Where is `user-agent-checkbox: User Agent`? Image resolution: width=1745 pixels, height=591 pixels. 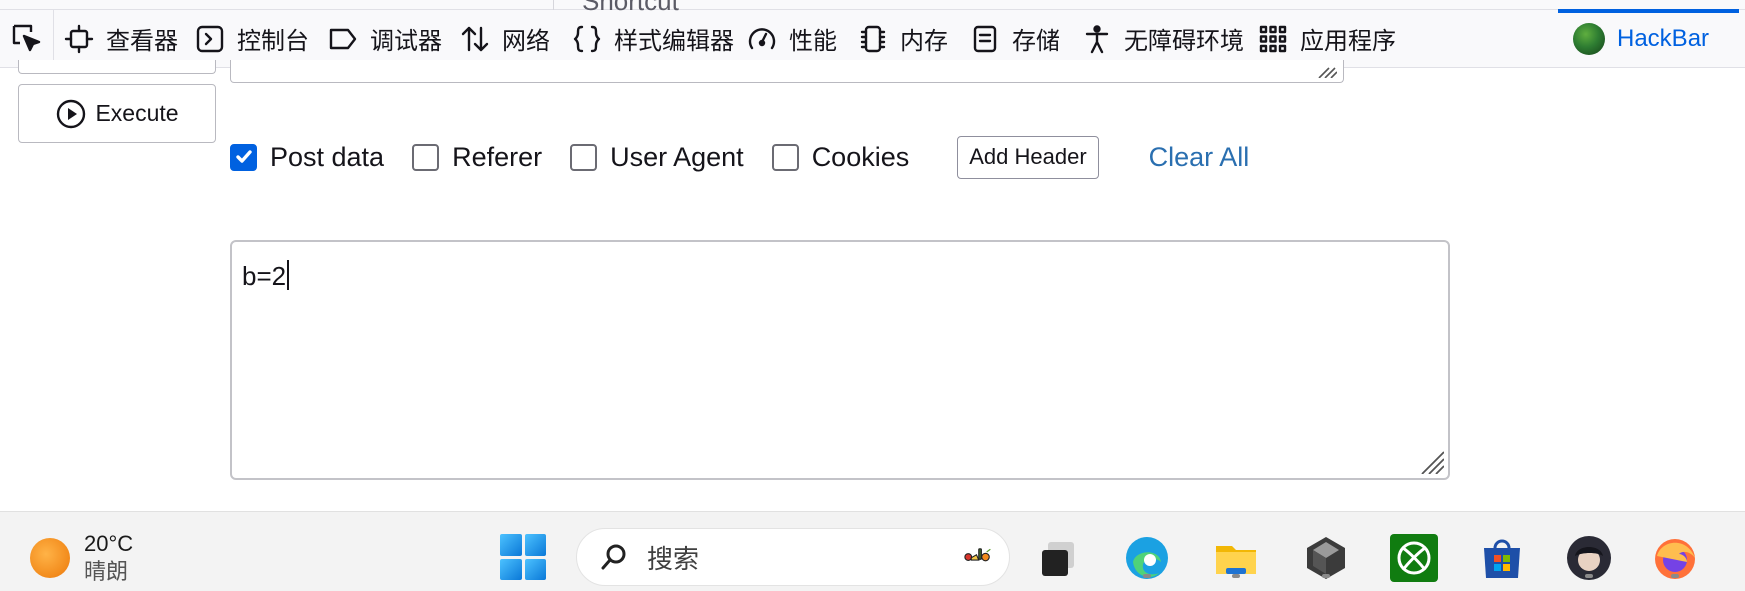
user-agent-checkbox: User Agent is located at coordinates (657, 157).